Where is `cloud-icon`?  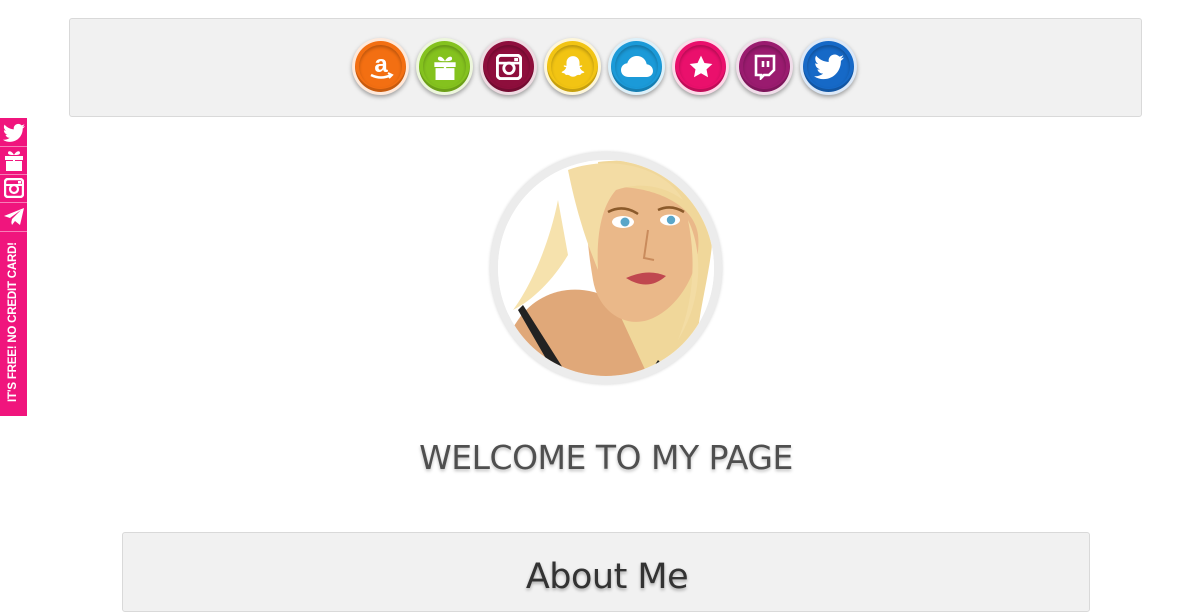
cloud-icon is located at coordinates (636, 66).